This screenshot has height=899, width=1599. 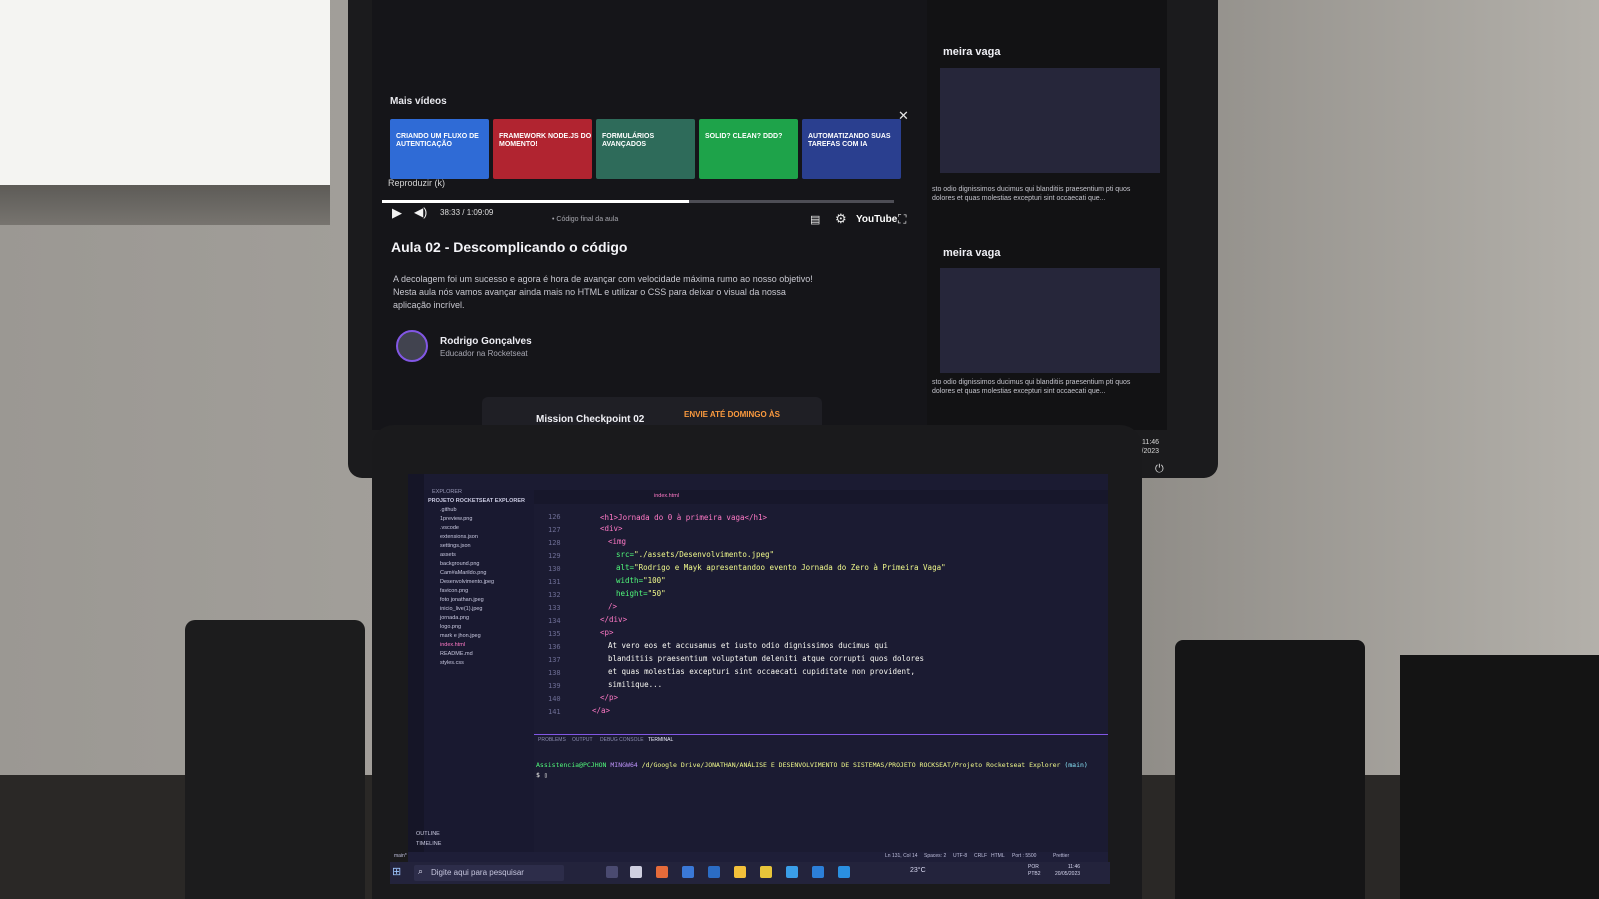 I want to click on vscode-icon, so click(x=844, y=872).